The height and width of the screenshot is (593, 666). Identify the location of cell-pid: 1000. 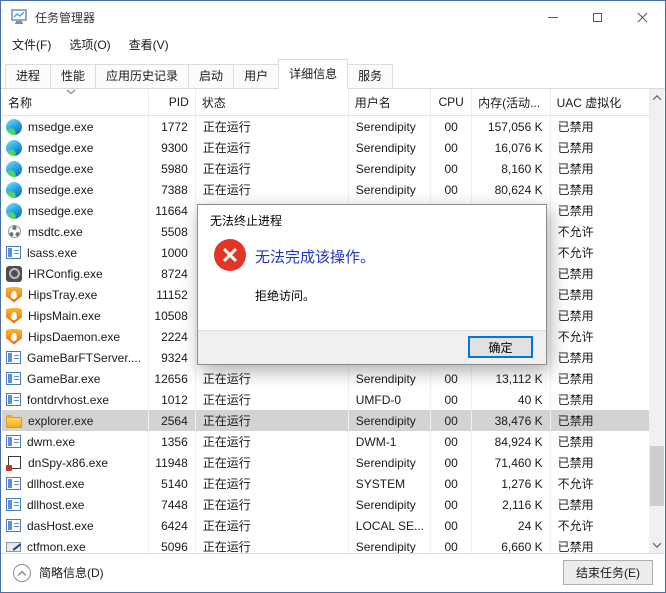
(172, 252).